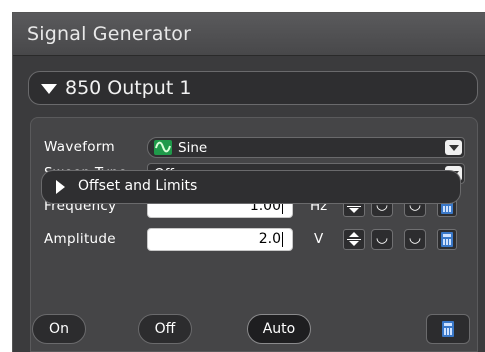 This screenshot has width=485, height=352. Describe the element at coordinates (109, 34) in the screenshot. I see `window-title: Signal Generator` at that location.